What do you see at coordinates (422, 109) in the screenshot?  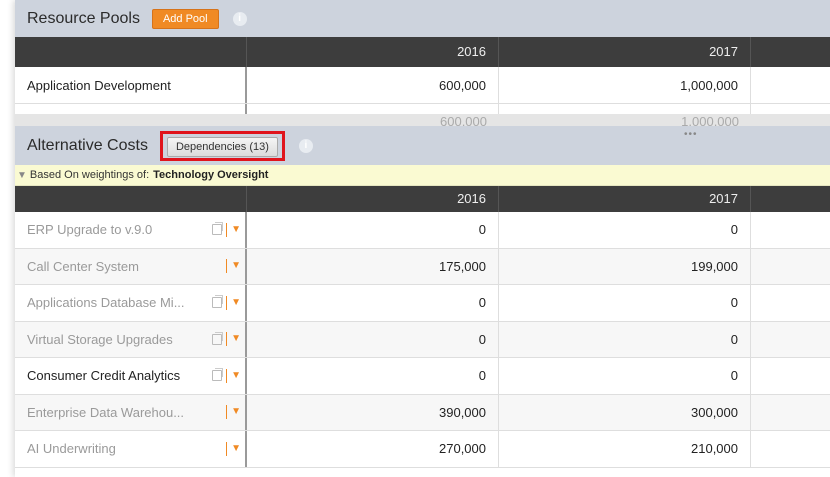 I see `spacer-row` at bounding box center [422, 109].